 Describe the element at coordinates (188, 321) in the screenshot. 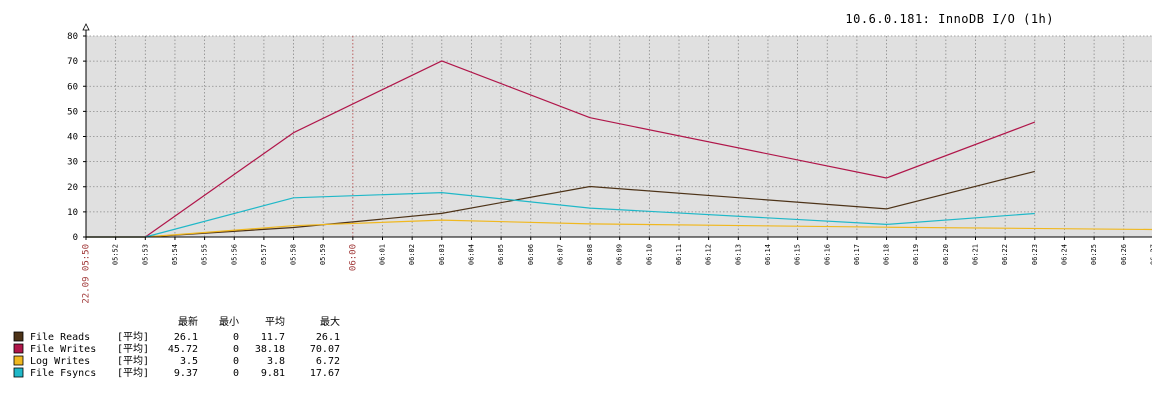

I see `legend-header-last: 最新` at that location.